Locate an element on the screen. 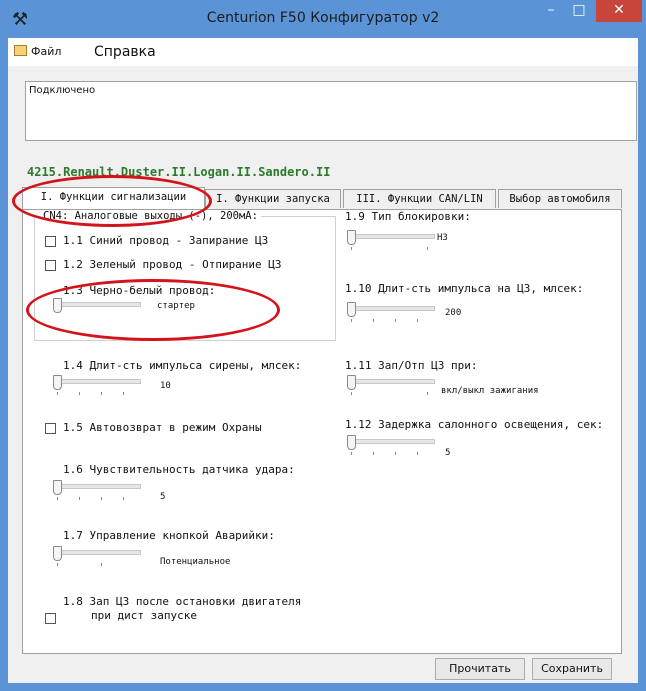 The width and height of the screenshot is (646, 691). value-1-9: НЗ is located at coordinates (442, 238).